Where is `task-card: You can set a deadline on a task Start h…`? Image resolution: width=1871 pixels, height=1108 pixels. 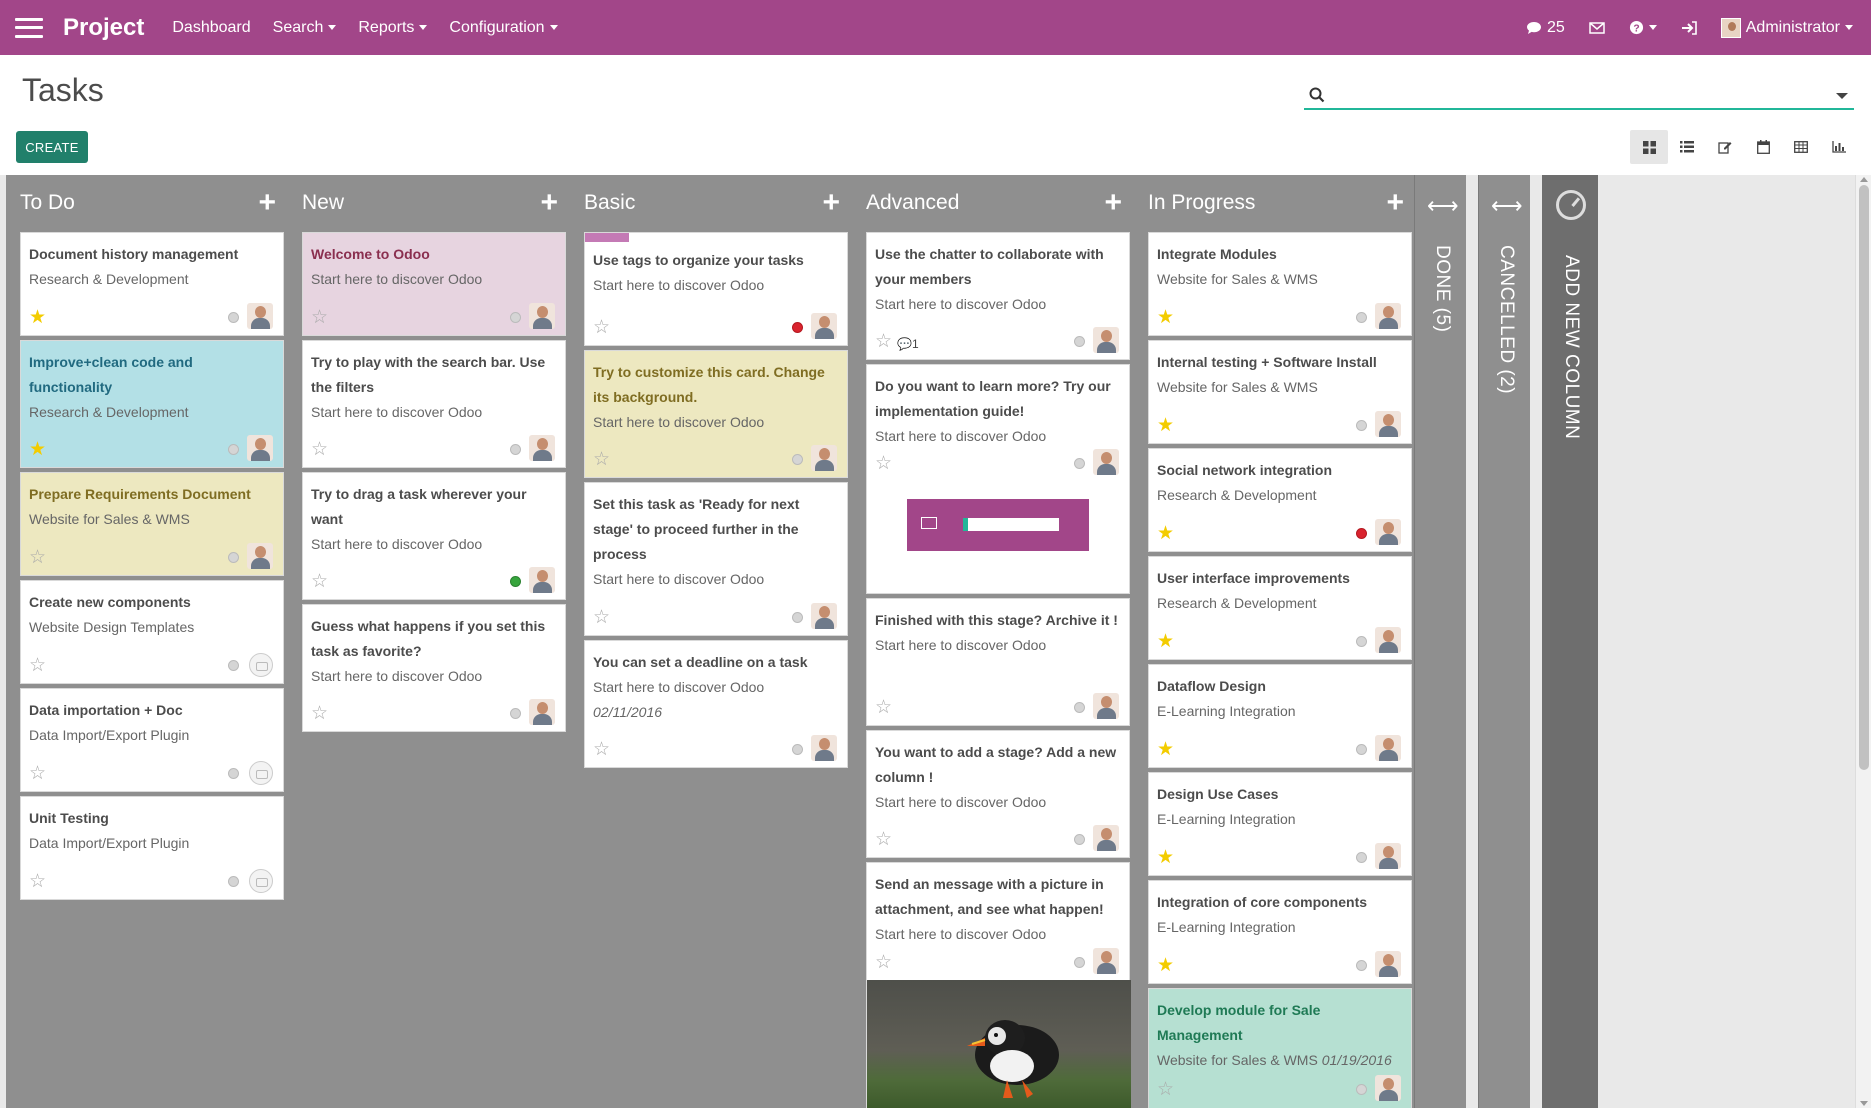 task-card: You can set a deadline on a task Start h… is located at coordinates (716, 704).